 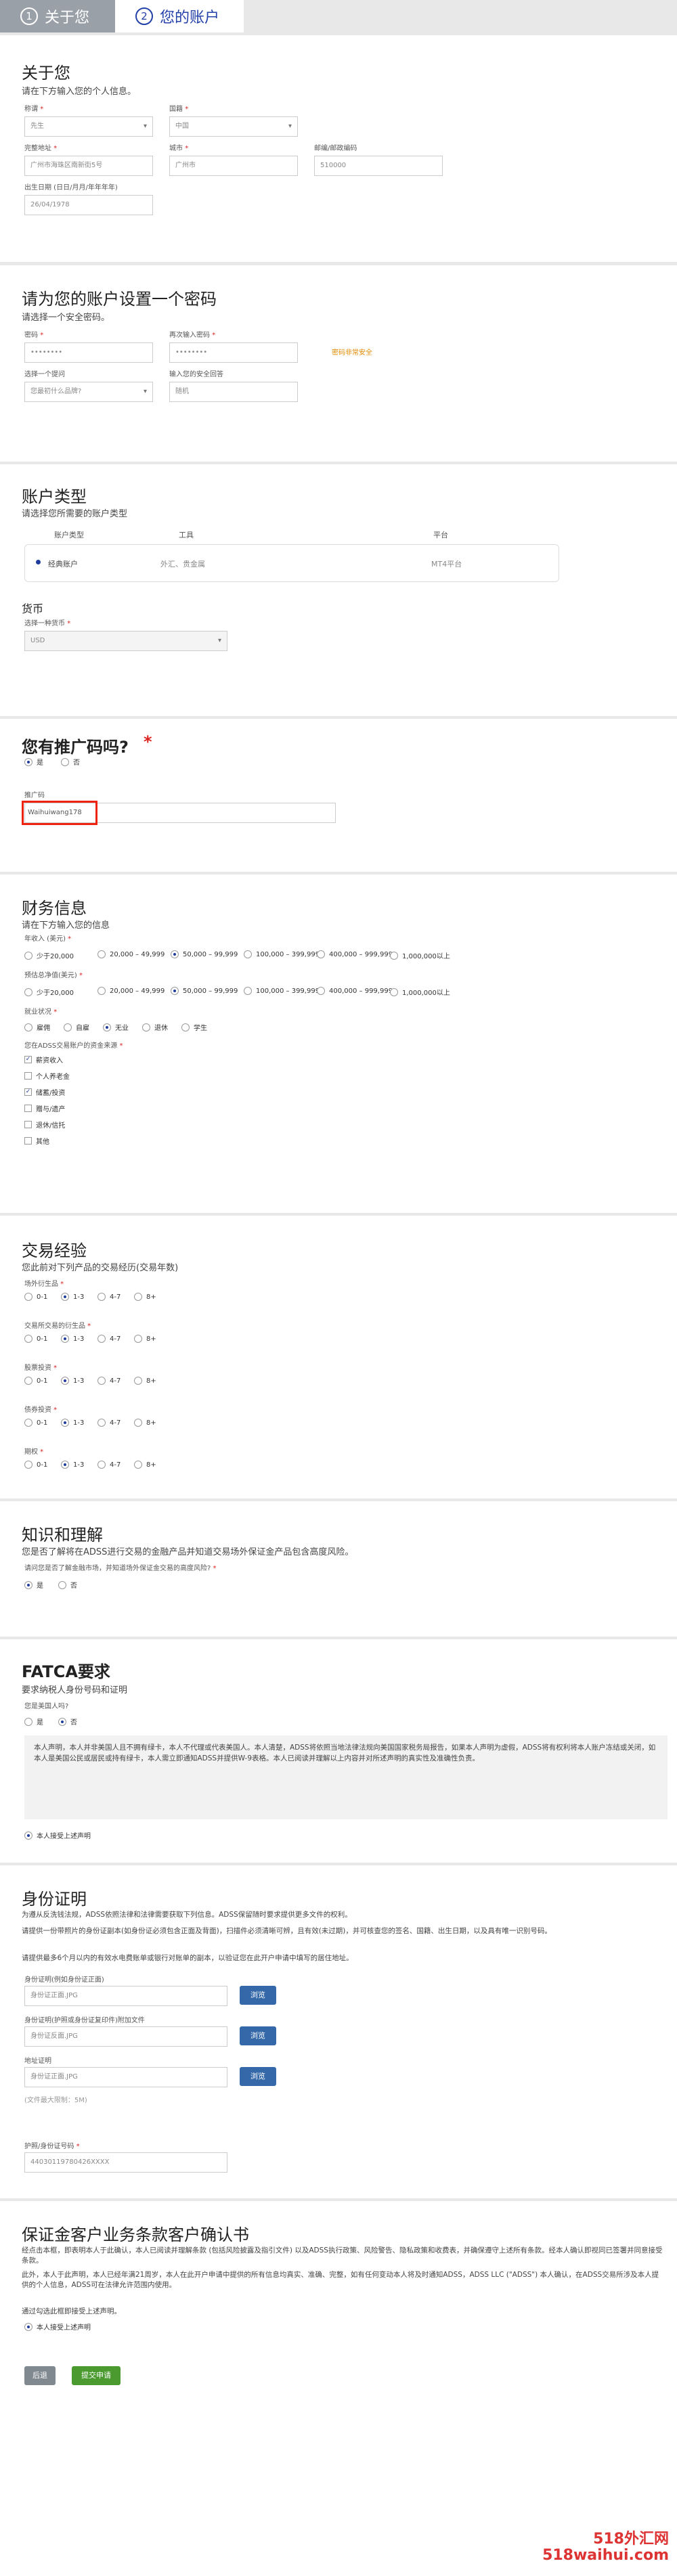 I want to click on income-option-3: 100,000 – 399,999, so click(x=282, y=954).